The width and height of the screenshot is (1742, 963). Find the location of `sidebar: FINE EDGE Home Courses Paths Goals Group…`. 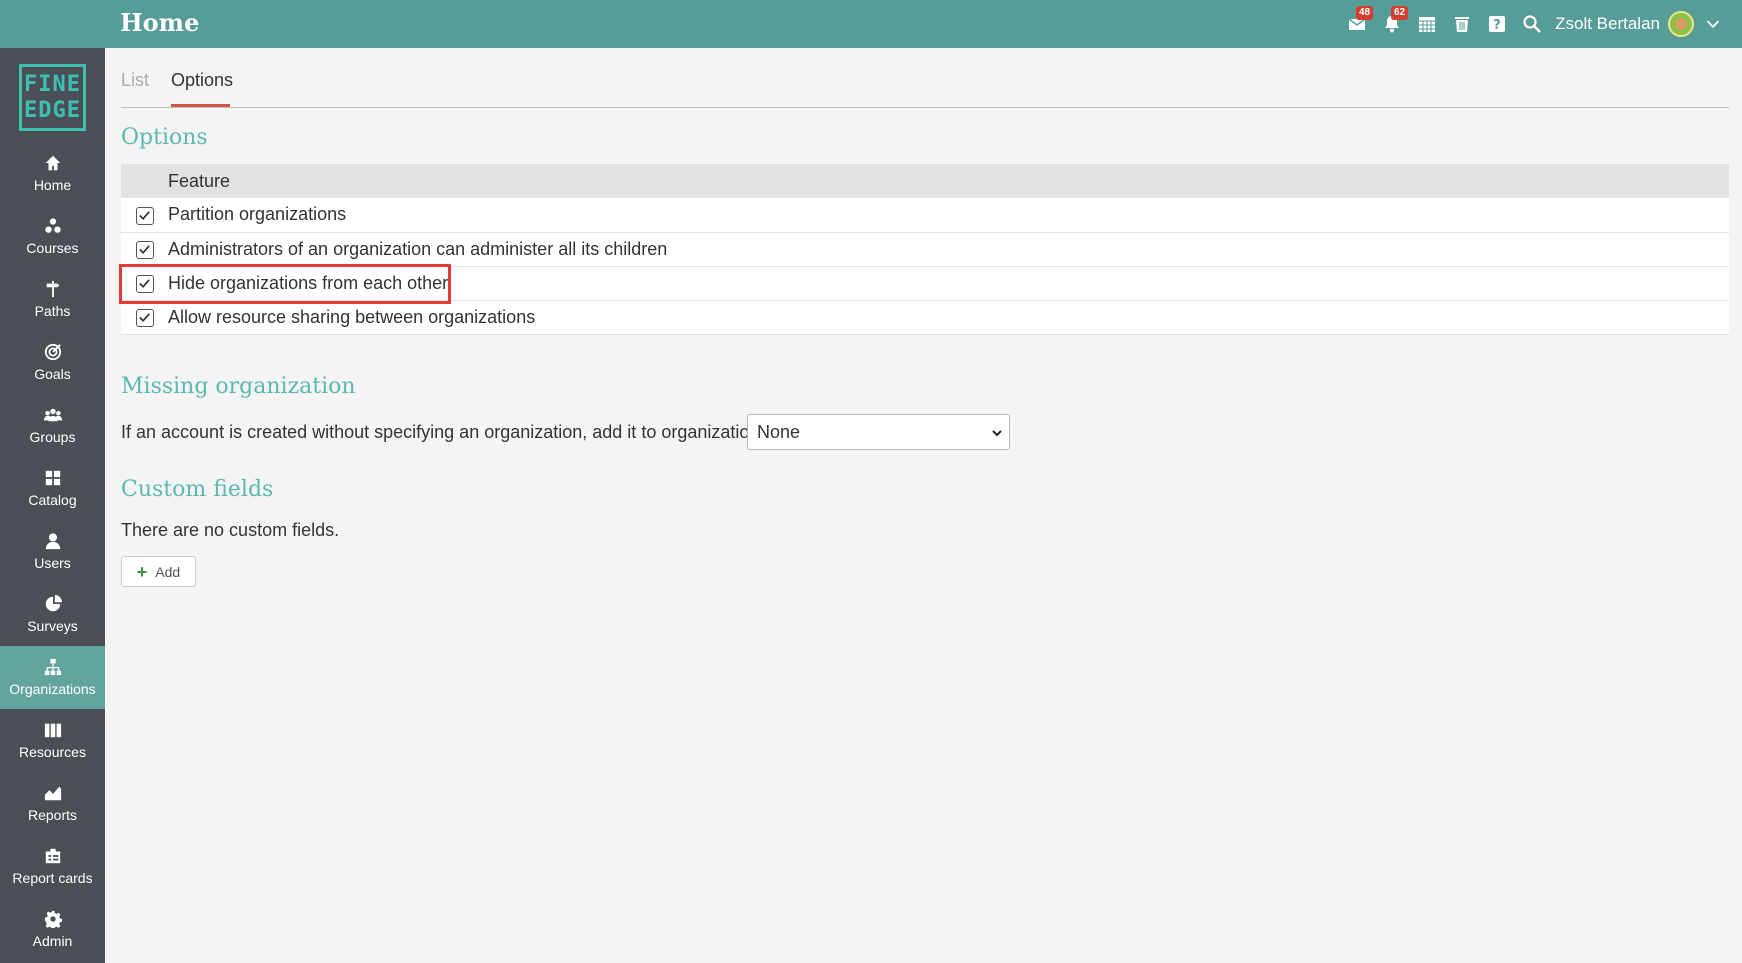

sidebar: FINE EDGE Home Courses Paths Goals Group… is located at coordinates (52, 505).